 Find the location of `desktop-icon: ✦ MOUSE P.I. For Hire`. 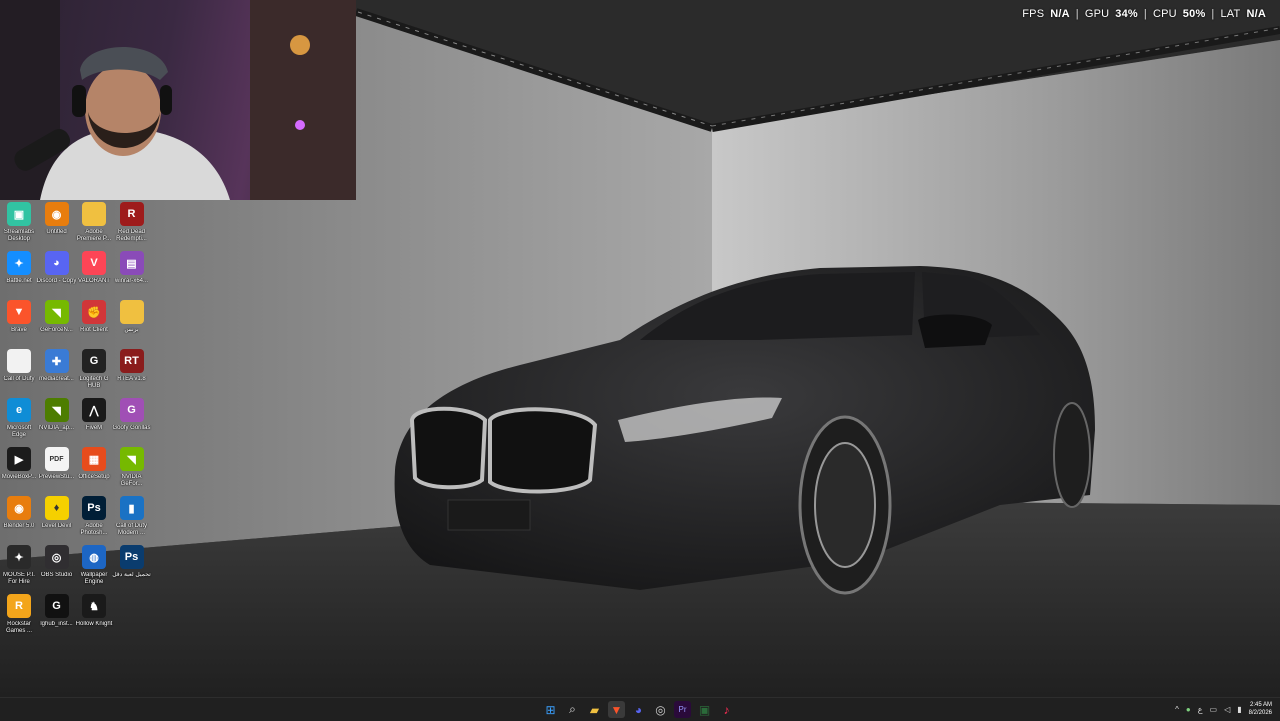

desktop-icon: ✦ MOUSE P.I. For Hire is located at coordinates (19, 567).